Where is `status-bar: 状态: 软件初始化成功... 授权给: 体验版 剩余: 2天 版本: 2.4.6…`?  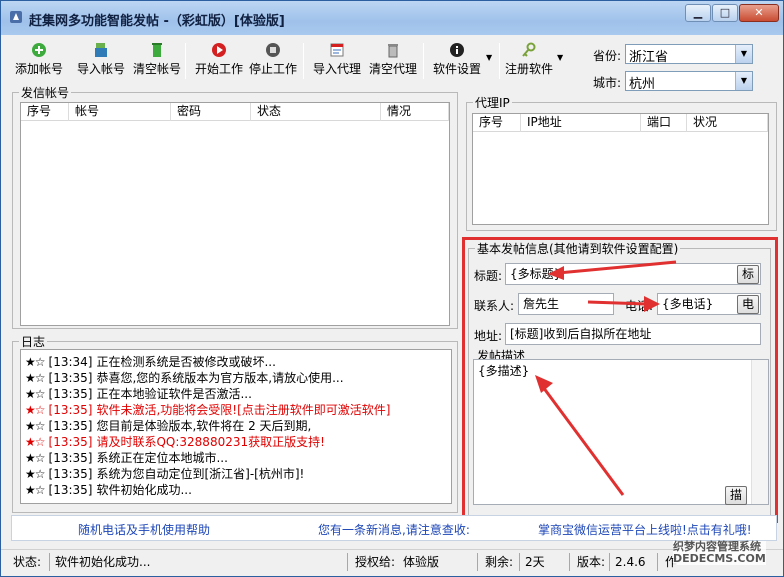 status-bar: 状态: 软件初始化成功... 授权给: 体验版 剩余: 2天 版本: 2.4.6… is located at coordinates (392, 562).